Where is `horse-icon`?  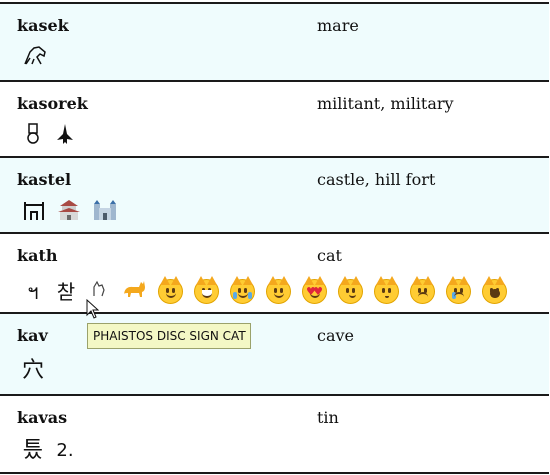 horse-icon is located at coordinates (35, 59).